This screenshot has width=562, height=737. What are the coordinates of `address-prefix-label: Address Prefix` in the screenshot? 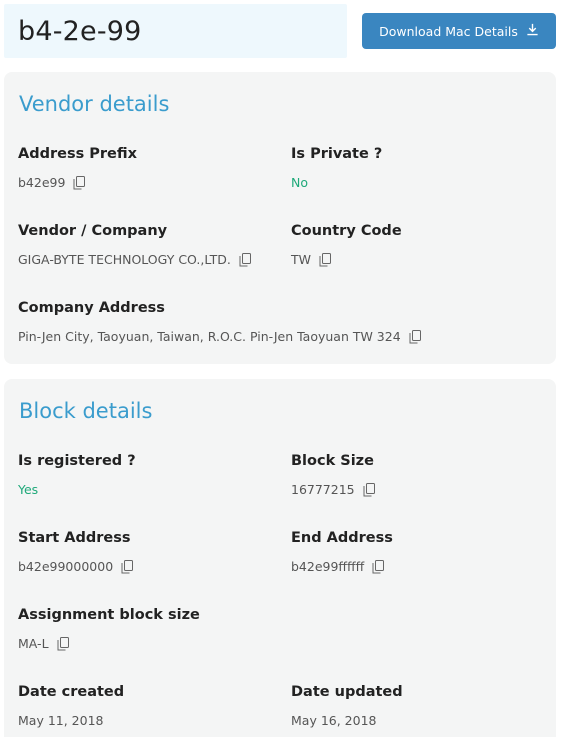 It's located at (77, 154).